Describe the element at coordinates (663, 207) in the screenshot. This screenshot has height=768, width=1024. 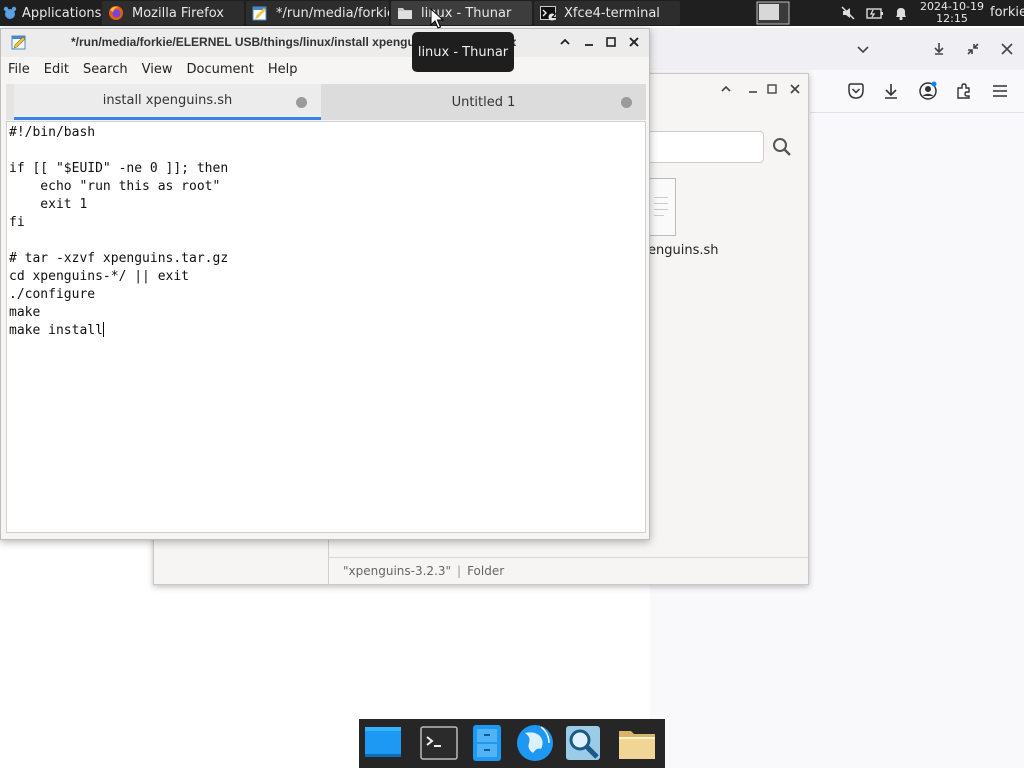
I see `file-icon` at that location.